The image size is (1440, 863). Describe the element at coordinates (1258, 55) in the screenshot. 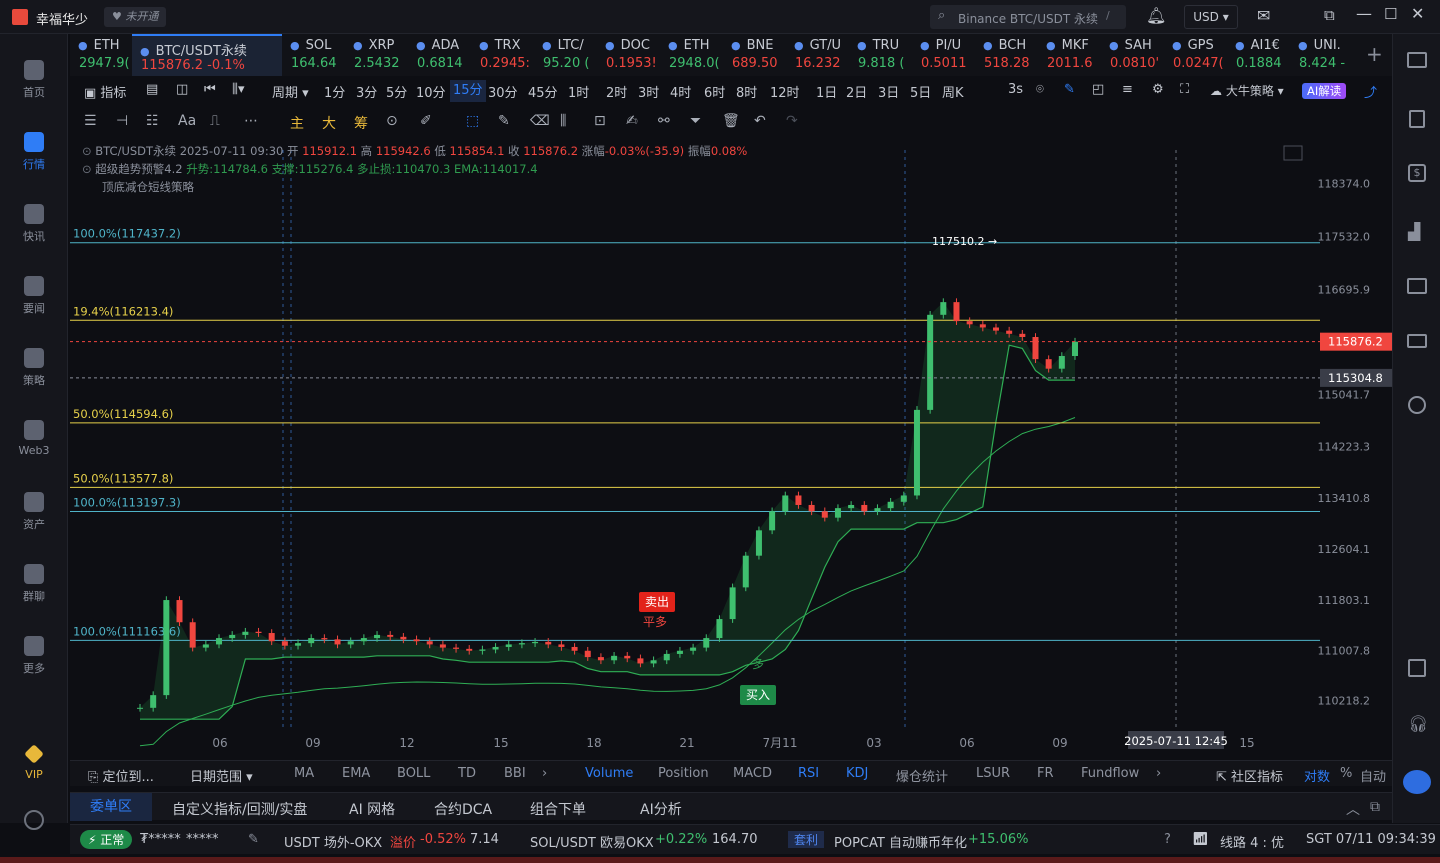

I see `ticker-17: AI1€ 0.1884` at that location.